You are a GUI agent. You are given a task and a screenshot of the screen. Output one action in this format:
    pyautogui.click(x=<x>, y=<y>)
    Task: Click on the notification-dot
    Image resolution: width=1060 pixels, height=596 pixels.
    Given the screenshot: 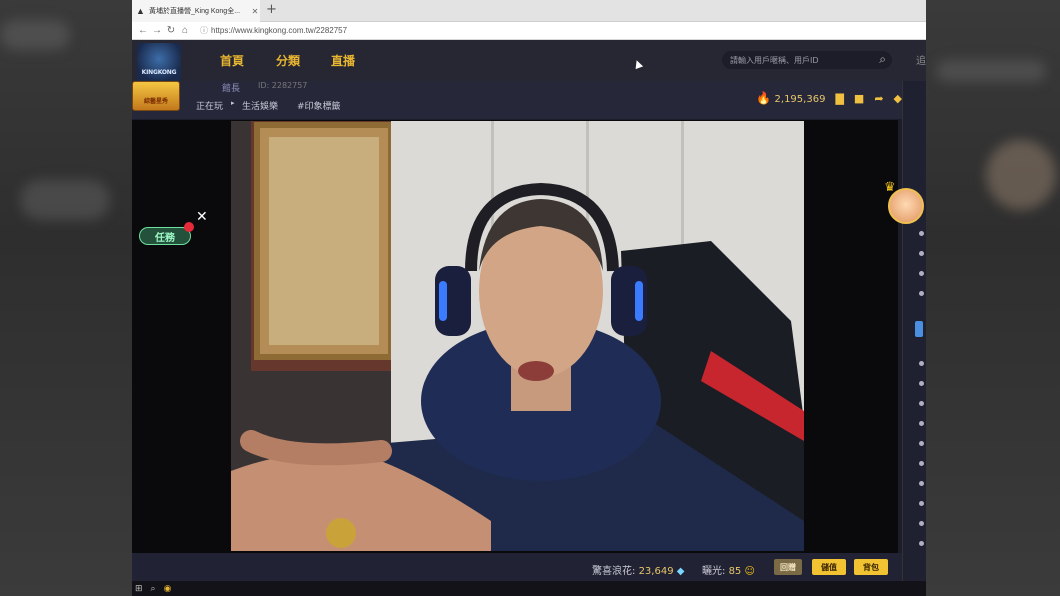 What is the action you would take?
    pyautogui.click(x=189, y=227)
    